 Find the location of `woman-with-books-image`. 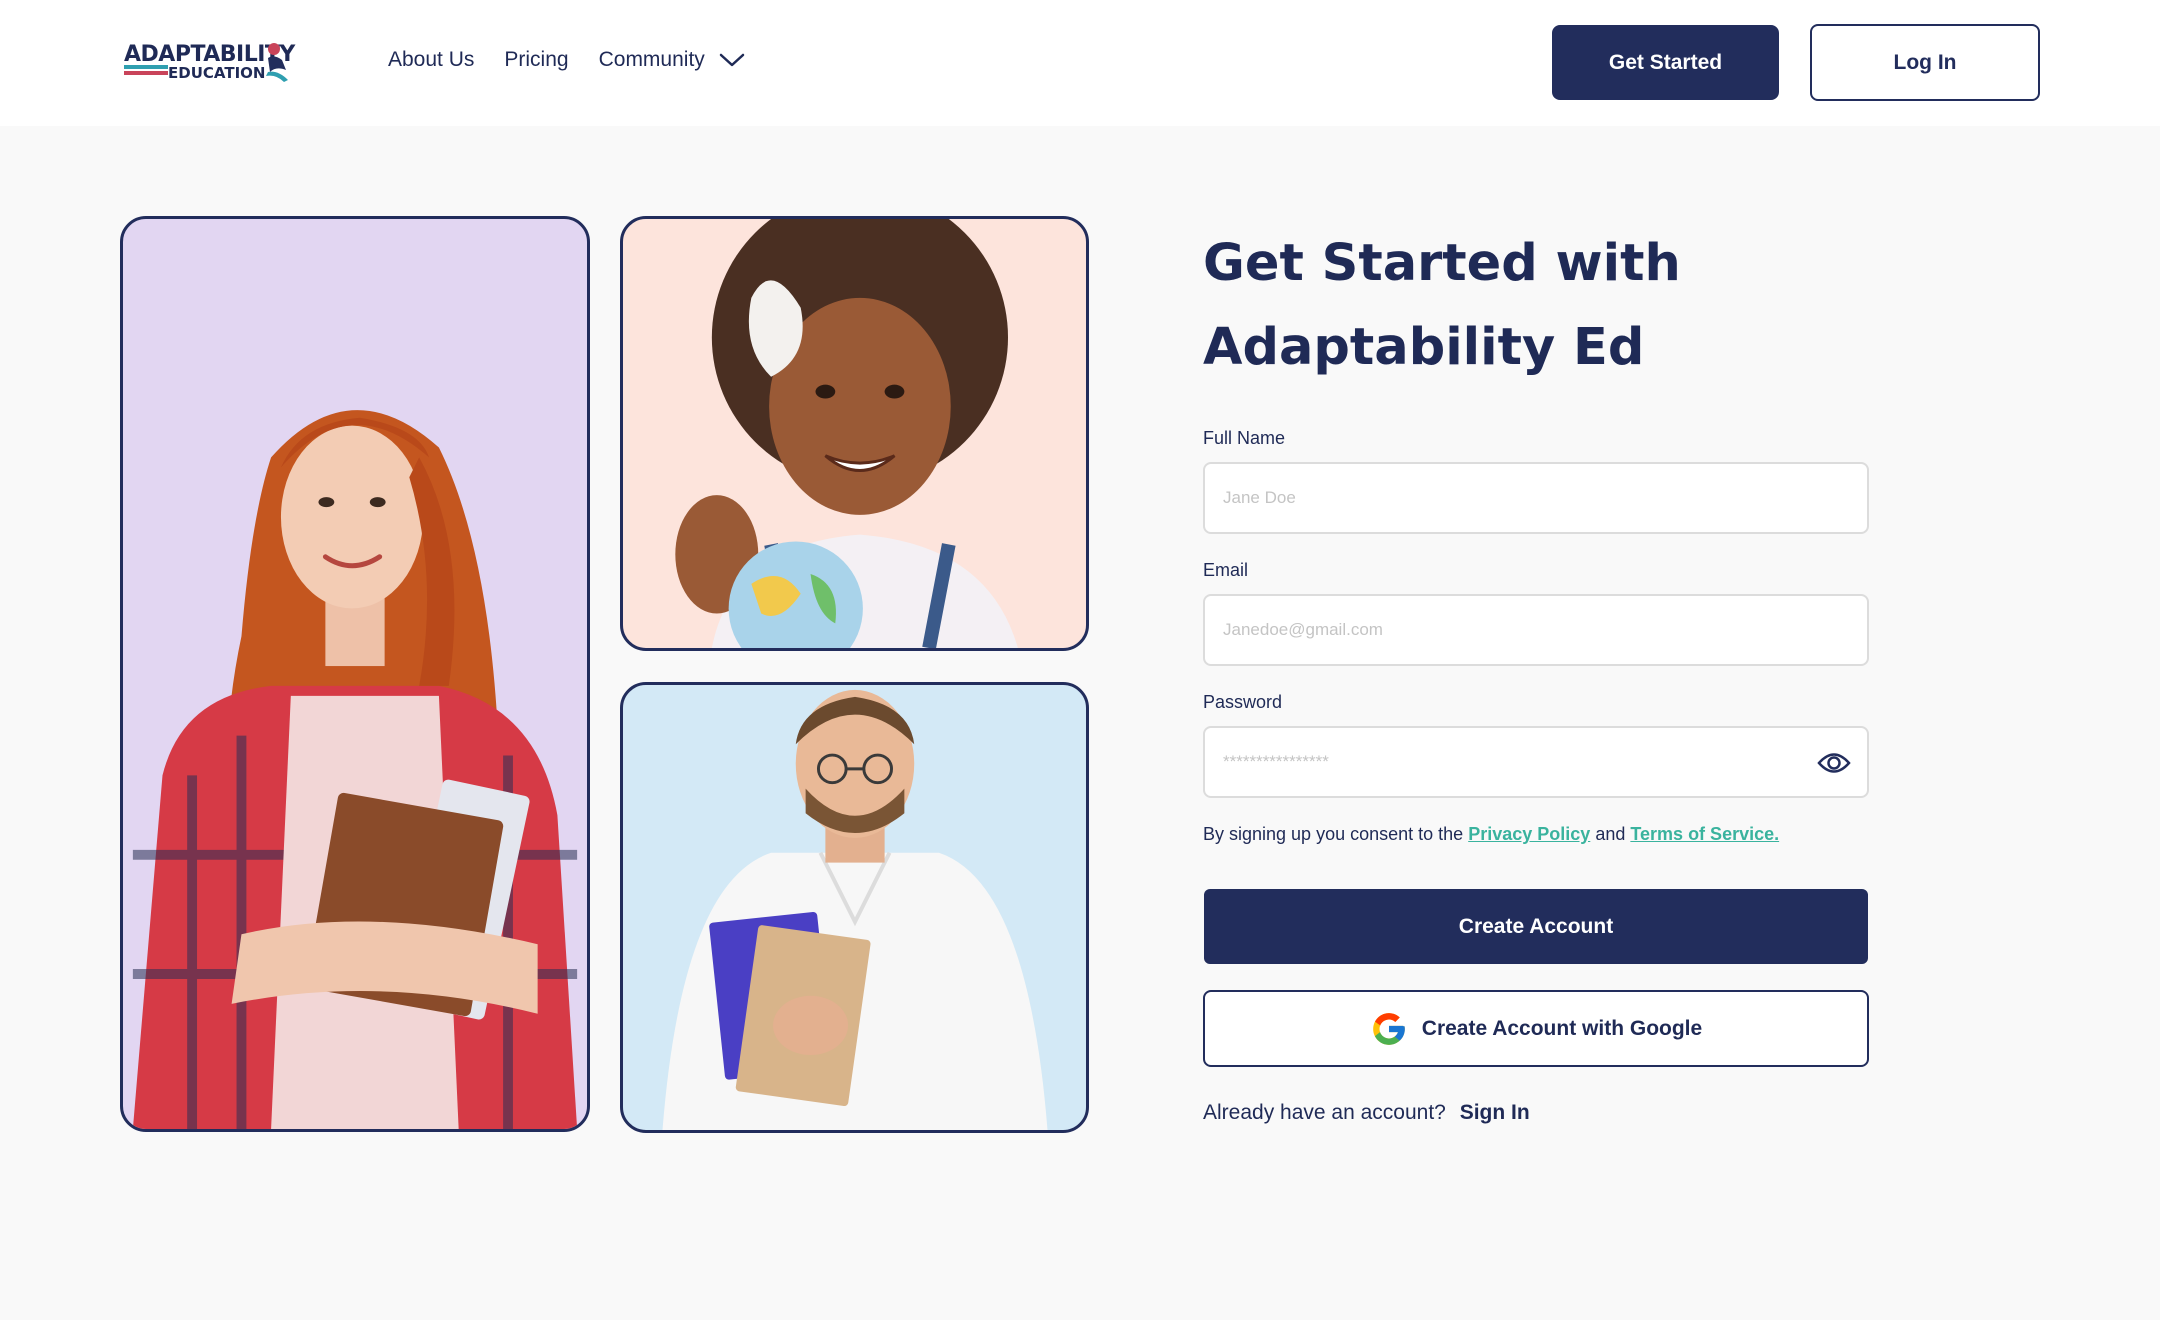

woman-with-books-image is located at coordinates (355, 769).